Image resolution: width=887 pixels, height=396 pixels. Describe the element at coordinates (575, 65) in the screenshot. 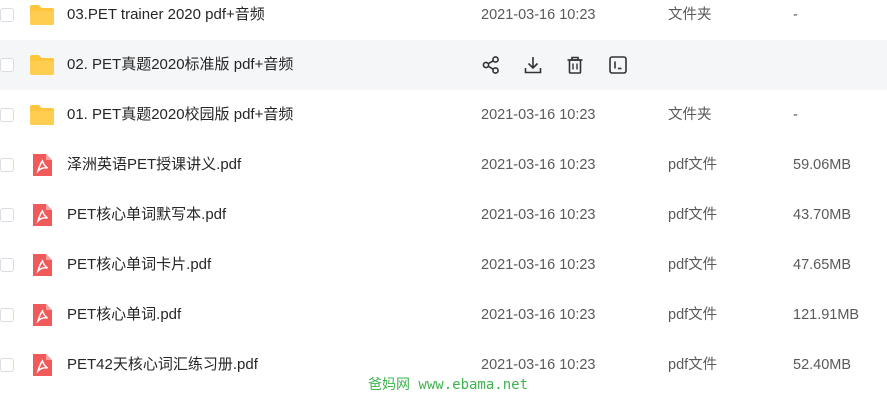

I see `delete-icon` at that location.